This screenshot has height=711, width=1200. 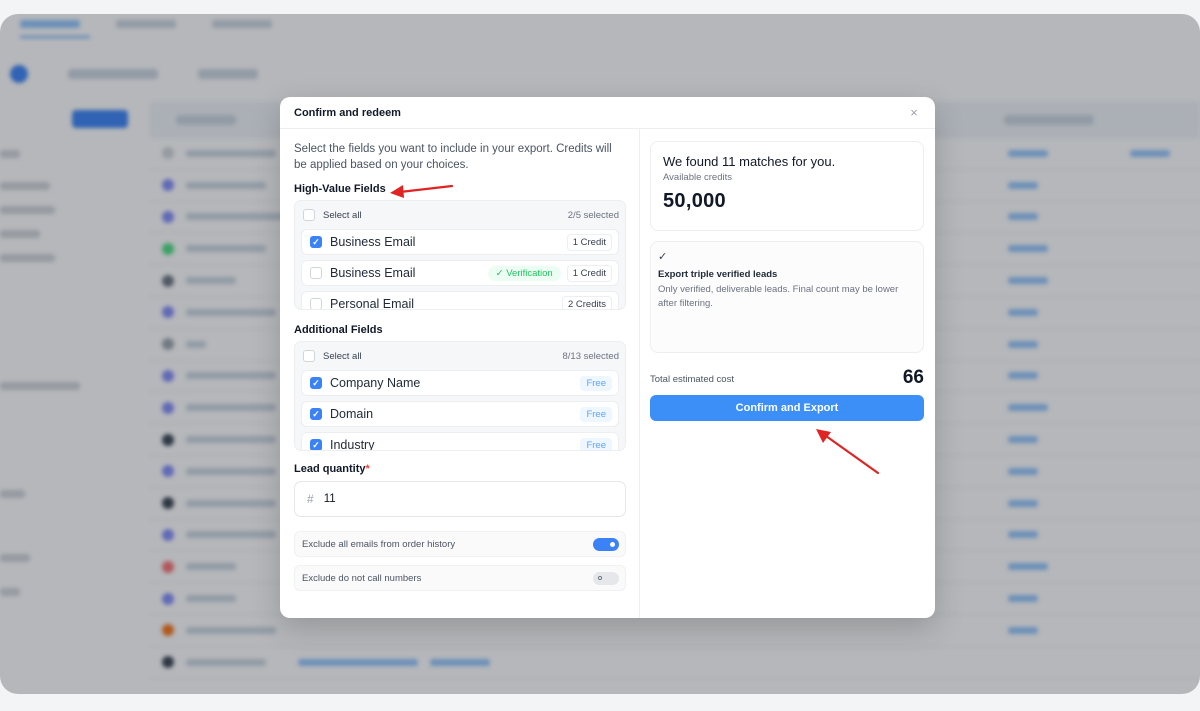 I want to click on field-company-name: Company Name Free, so click(x=460, y=383).